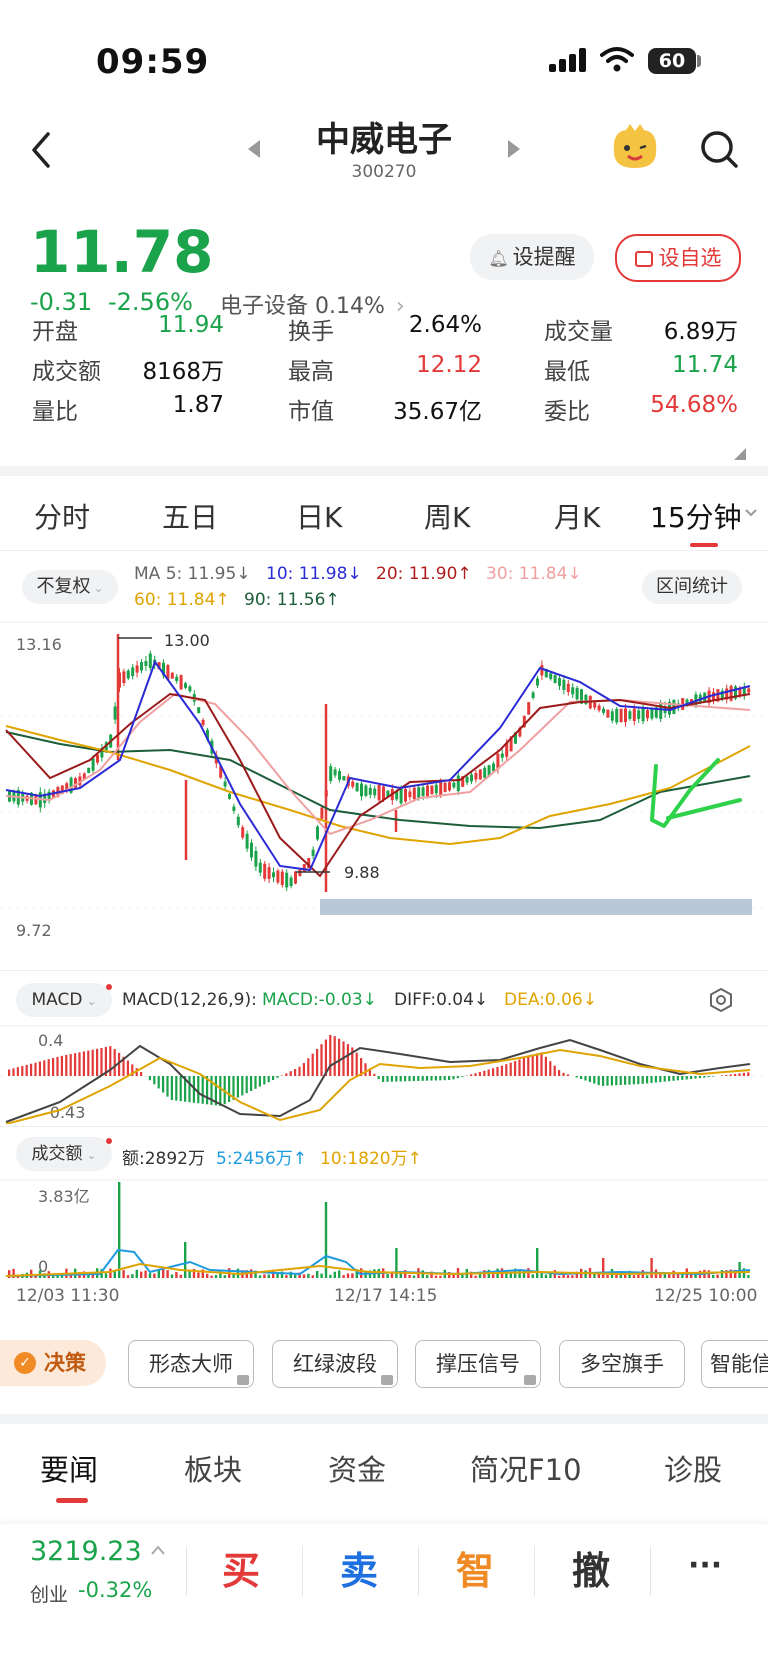 This screenshot has height=1670, width=768. Describe the element at coordinates (359, 1567) in the screenshot. I see `sell-button: 卖` at that location.